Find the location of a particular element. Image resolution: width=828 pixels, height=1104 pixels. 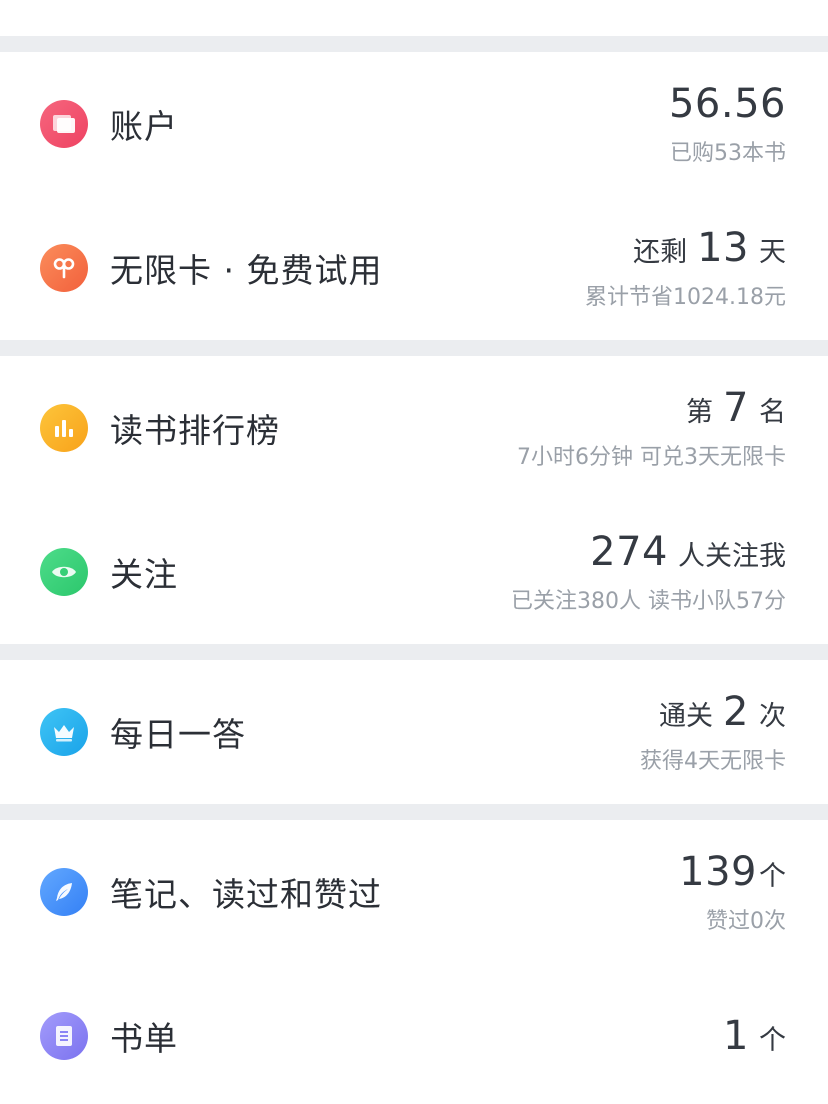

notes-info: 139 个 赞过0次 is located at coordinates (732, 892).